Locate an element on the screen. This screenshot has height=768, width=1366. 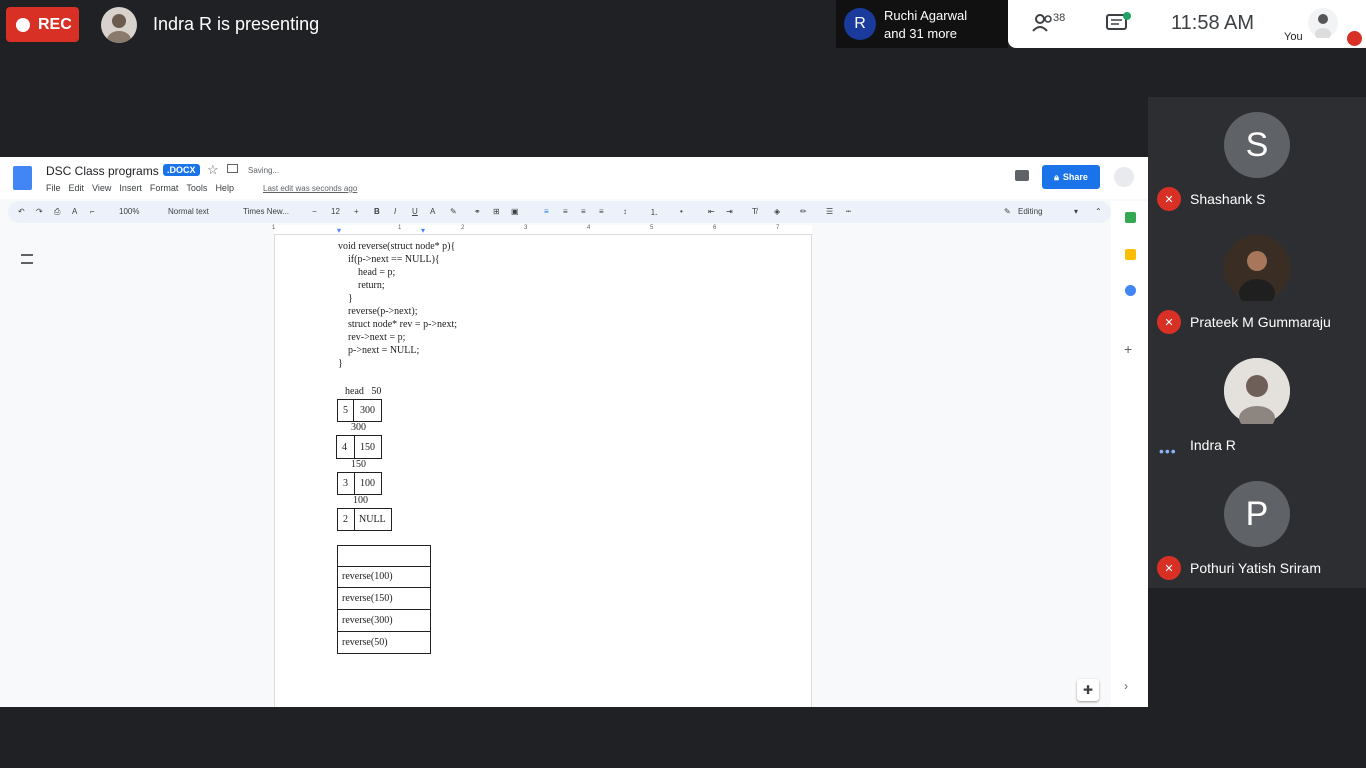
collapse-toolbar-icon: ⌃ is located at coordinates (1098, 211).